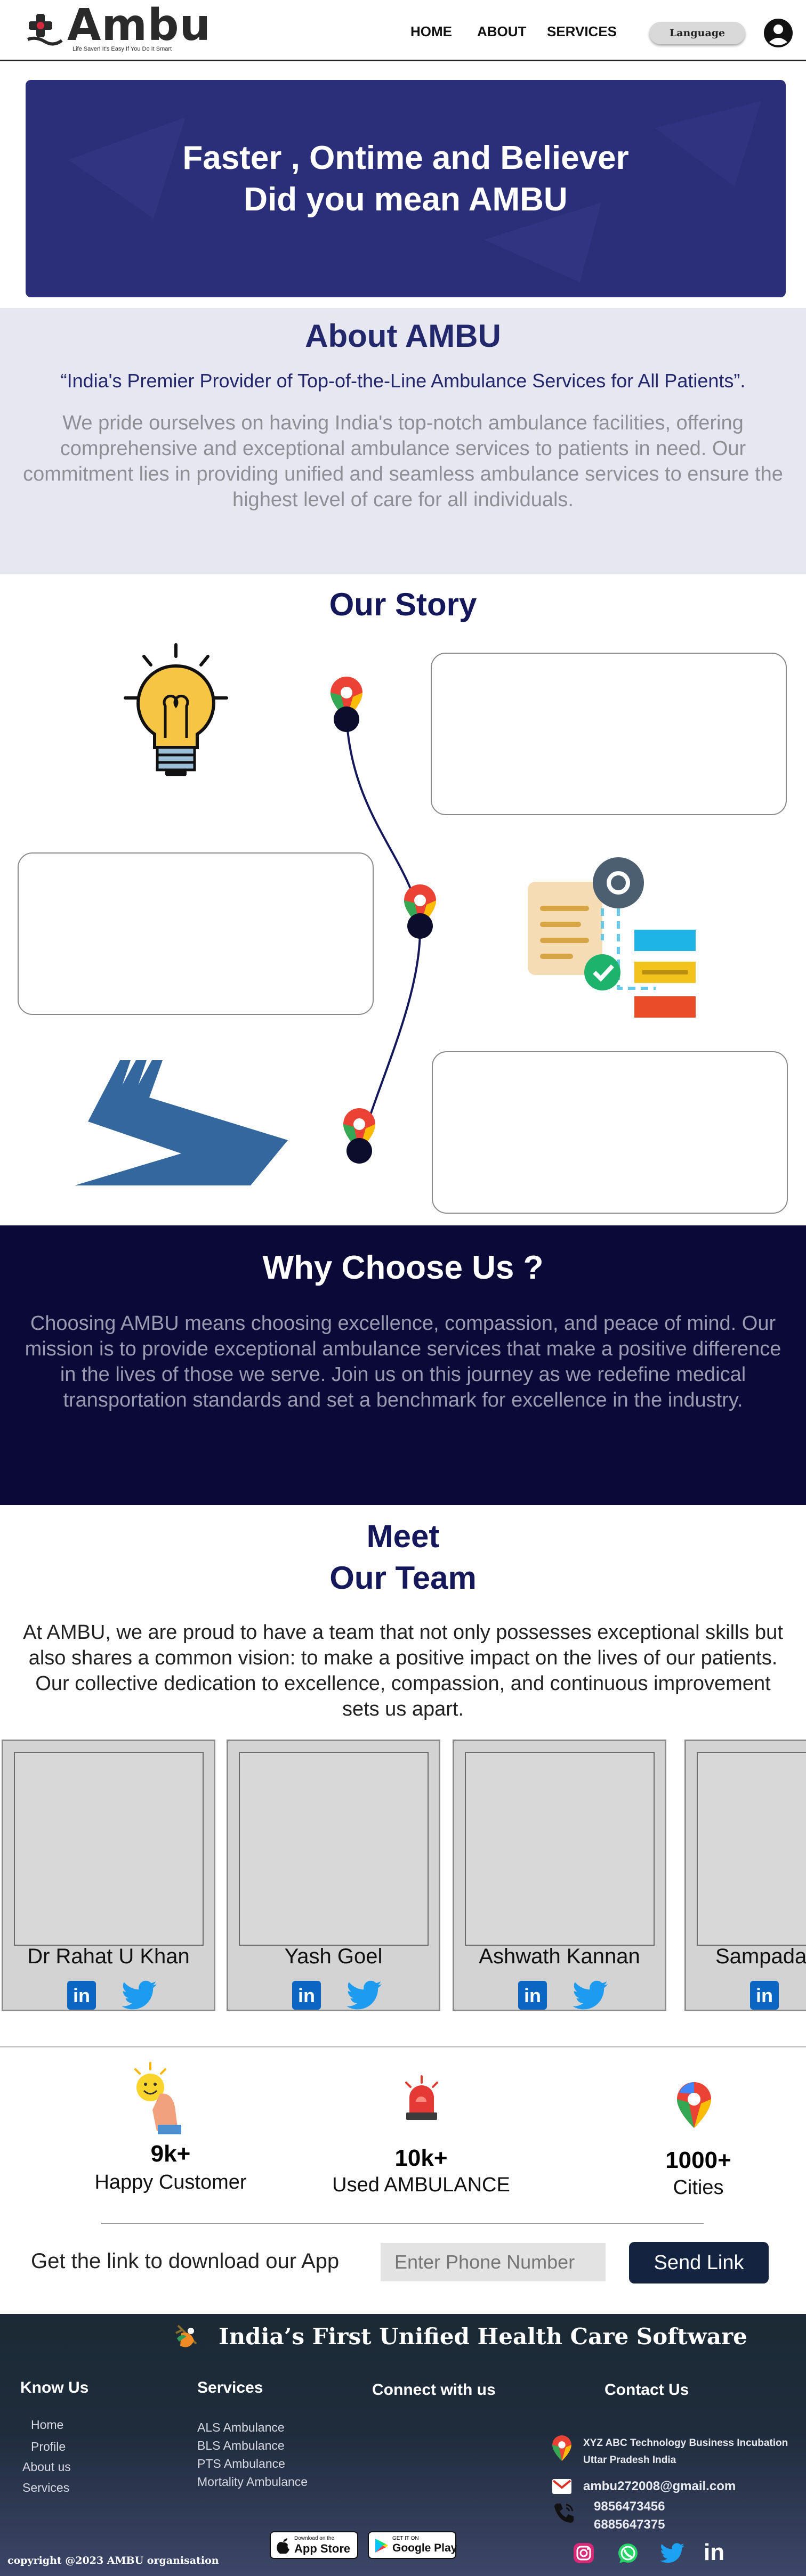  What do you see at coordinates (629, 2524) in the screenshot?
I see `contact-phone2: 6885647375` at bounding box center [629, 2524].